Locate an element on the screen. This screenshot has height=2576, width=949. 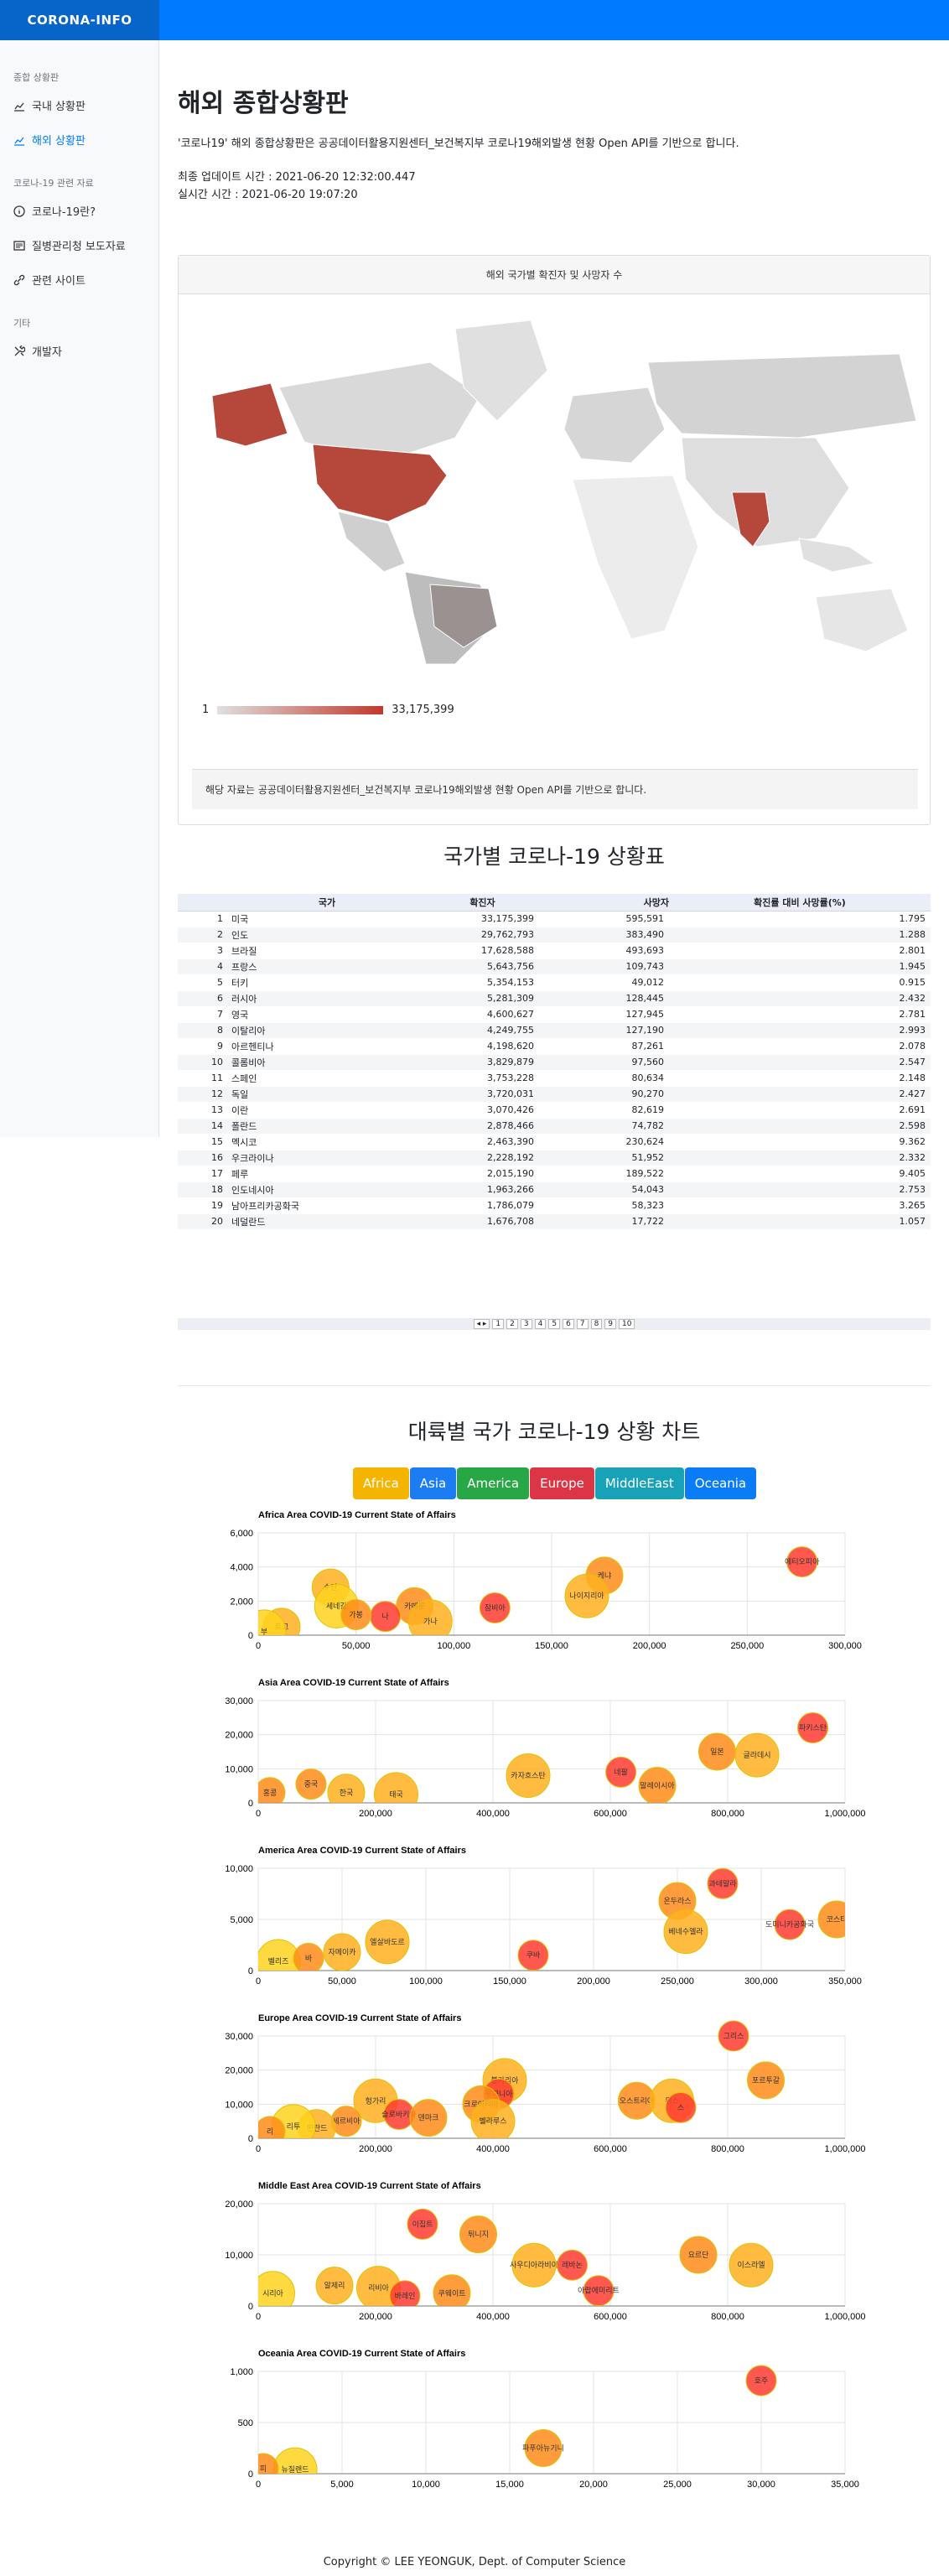
bubble-label: 홍콩 is located at coordinates (270, 1793).